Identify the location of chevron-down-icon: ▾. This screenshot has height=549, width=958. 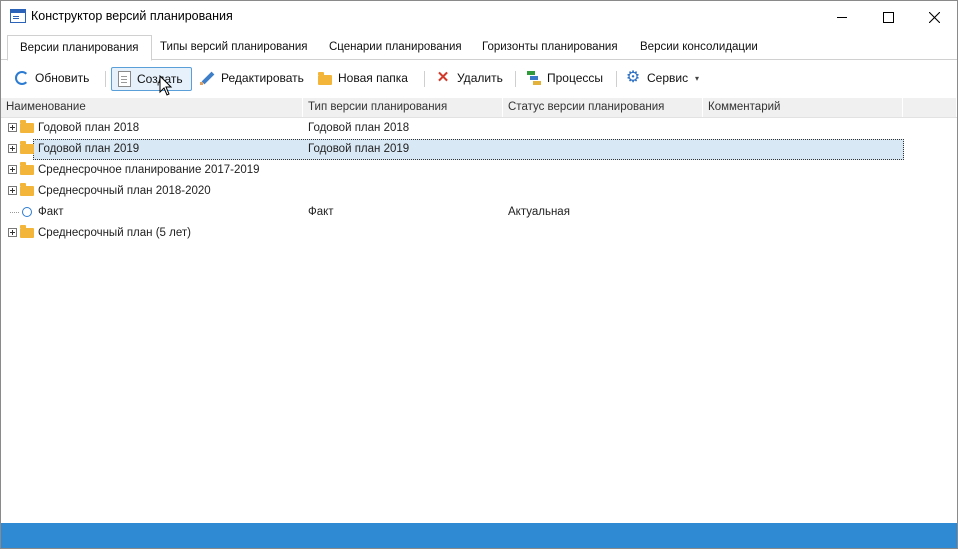
(697, 78).